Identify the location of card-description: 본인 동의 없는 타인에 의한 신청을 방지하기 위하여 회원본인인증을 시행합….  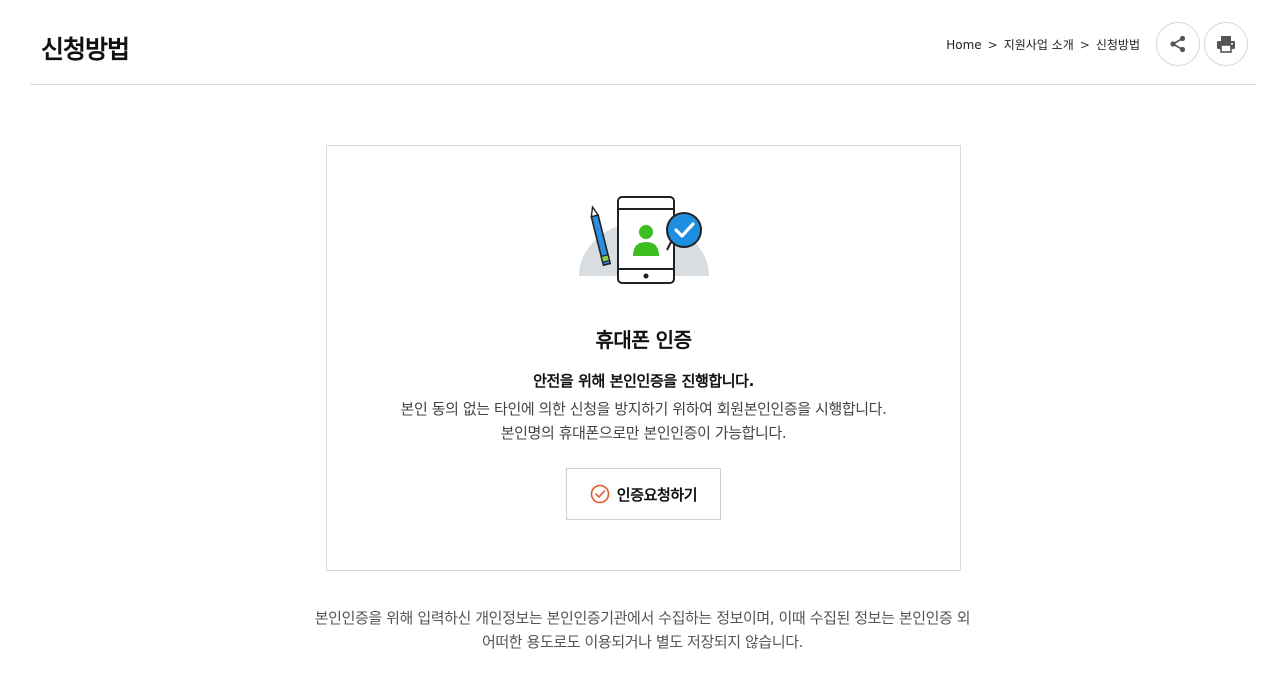
(643, 421).